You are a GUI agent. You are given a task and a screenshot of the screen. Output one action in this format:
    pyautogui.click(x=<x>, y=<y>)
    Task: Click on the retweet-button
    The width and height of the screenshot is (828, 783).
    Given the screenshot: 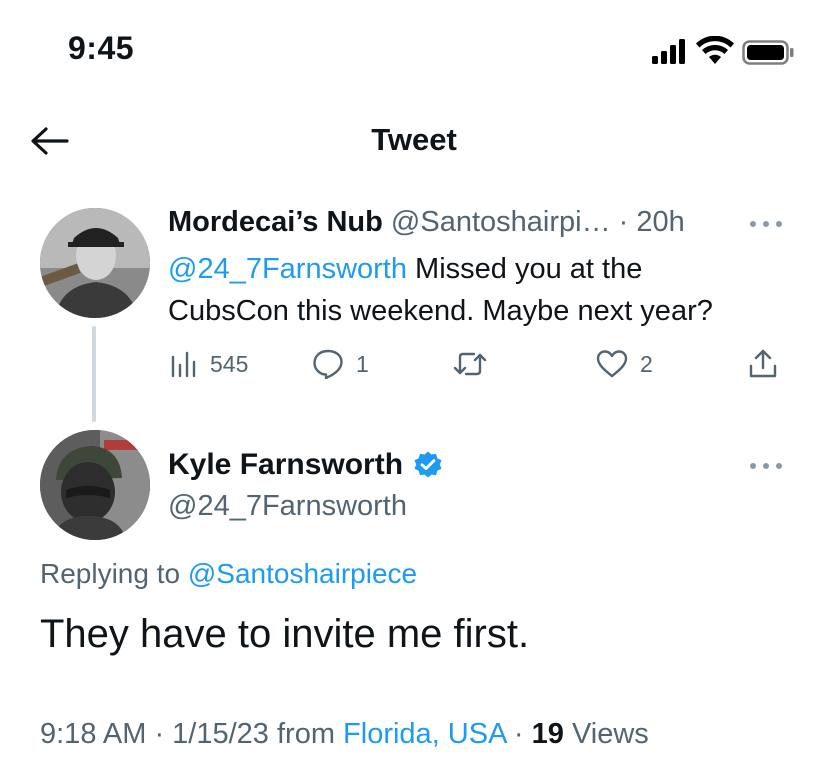 What is the action you would take?
    pyautogui.click(x=476, y=364)
    